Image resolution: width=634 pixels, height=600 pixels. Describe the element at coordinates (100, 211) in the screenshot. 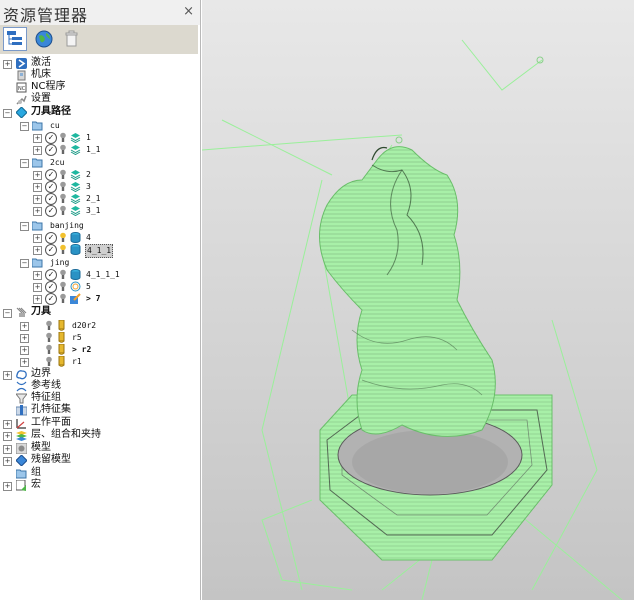

I see `tree-item-toolpath-3-1: + ✓ 3_1` at that location.